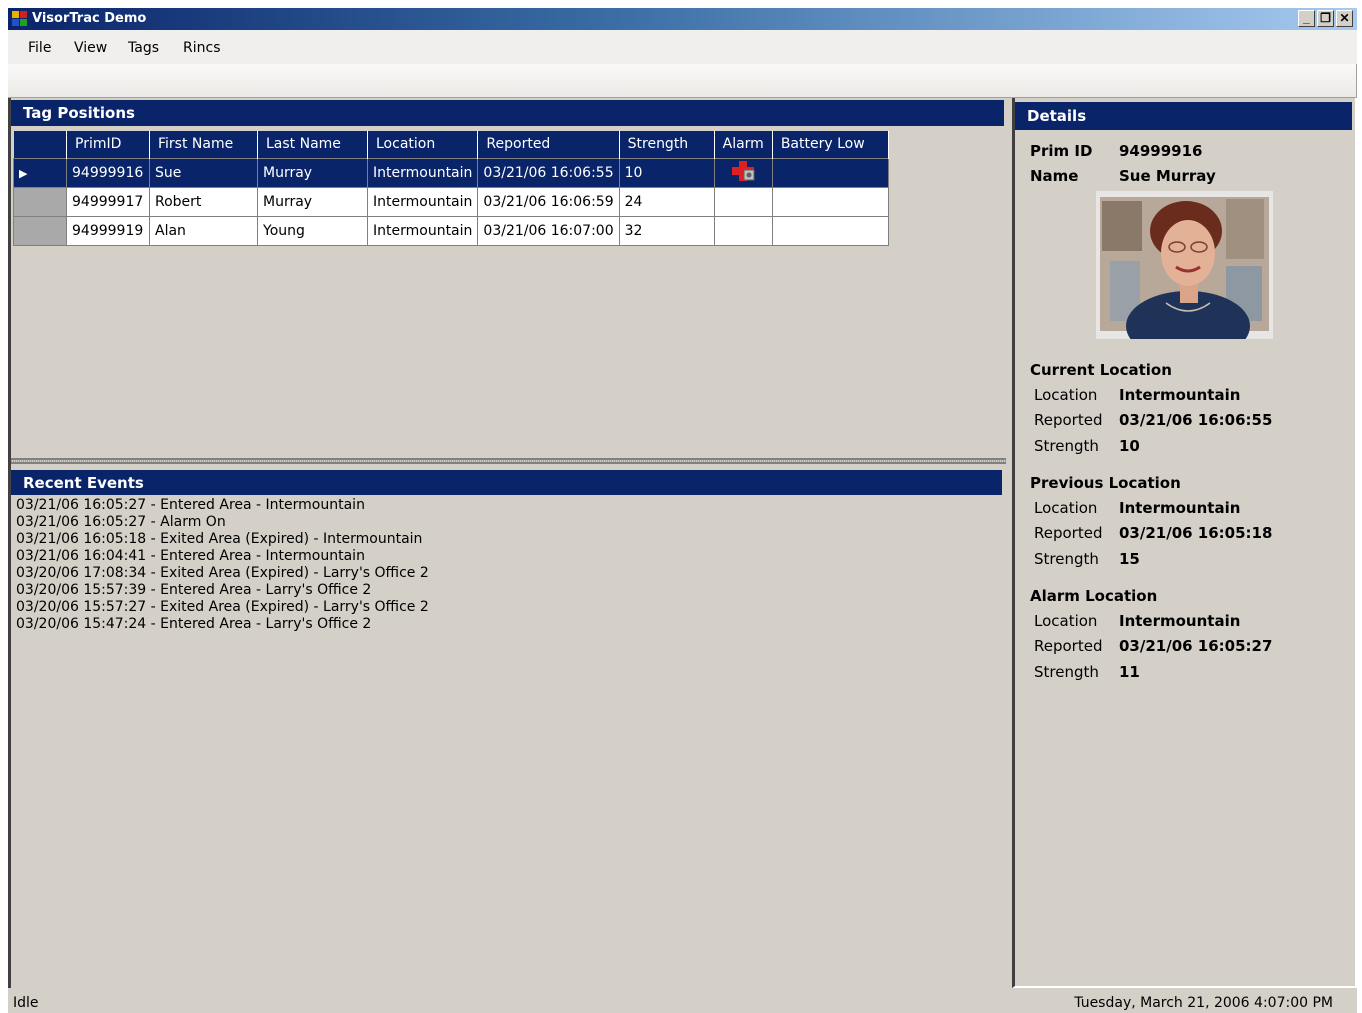 This screenshot has height=1013, width=1362. What do you see at coordinates (121, 522) in the screenshot?
I see `list-item: 03/21/06 16:05:27 - Alarm On` at bounding box center [121, 522].